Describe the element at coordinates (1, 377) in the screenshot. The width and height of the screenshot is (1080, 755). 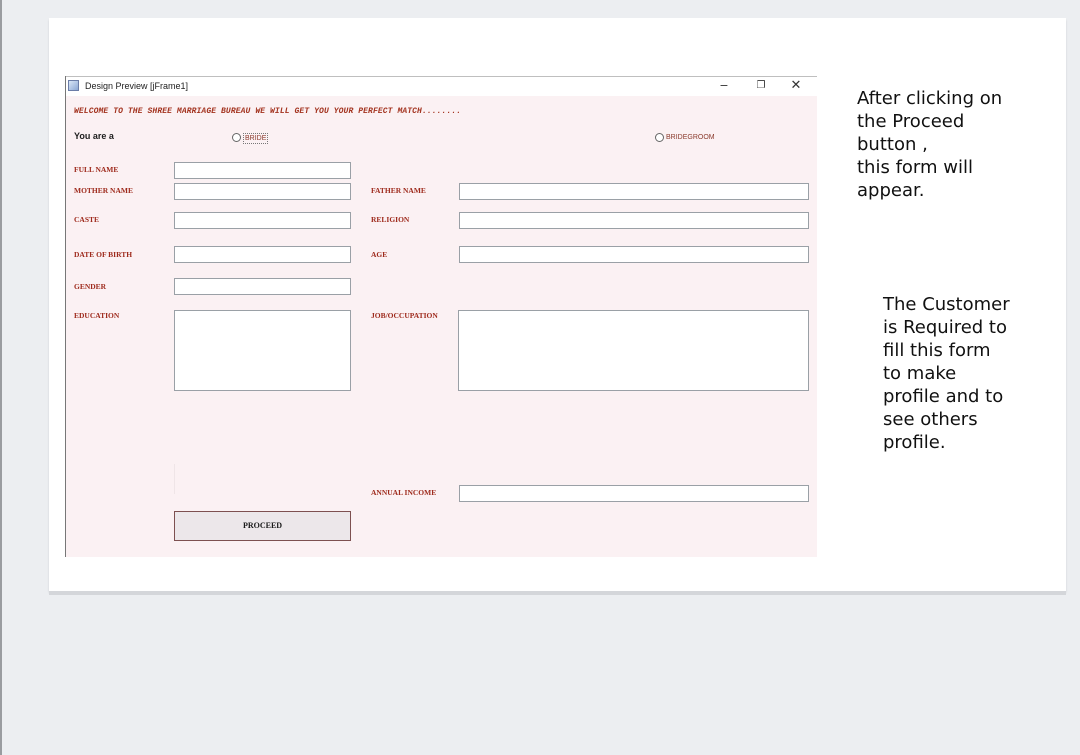
I see `left-border` at that location.